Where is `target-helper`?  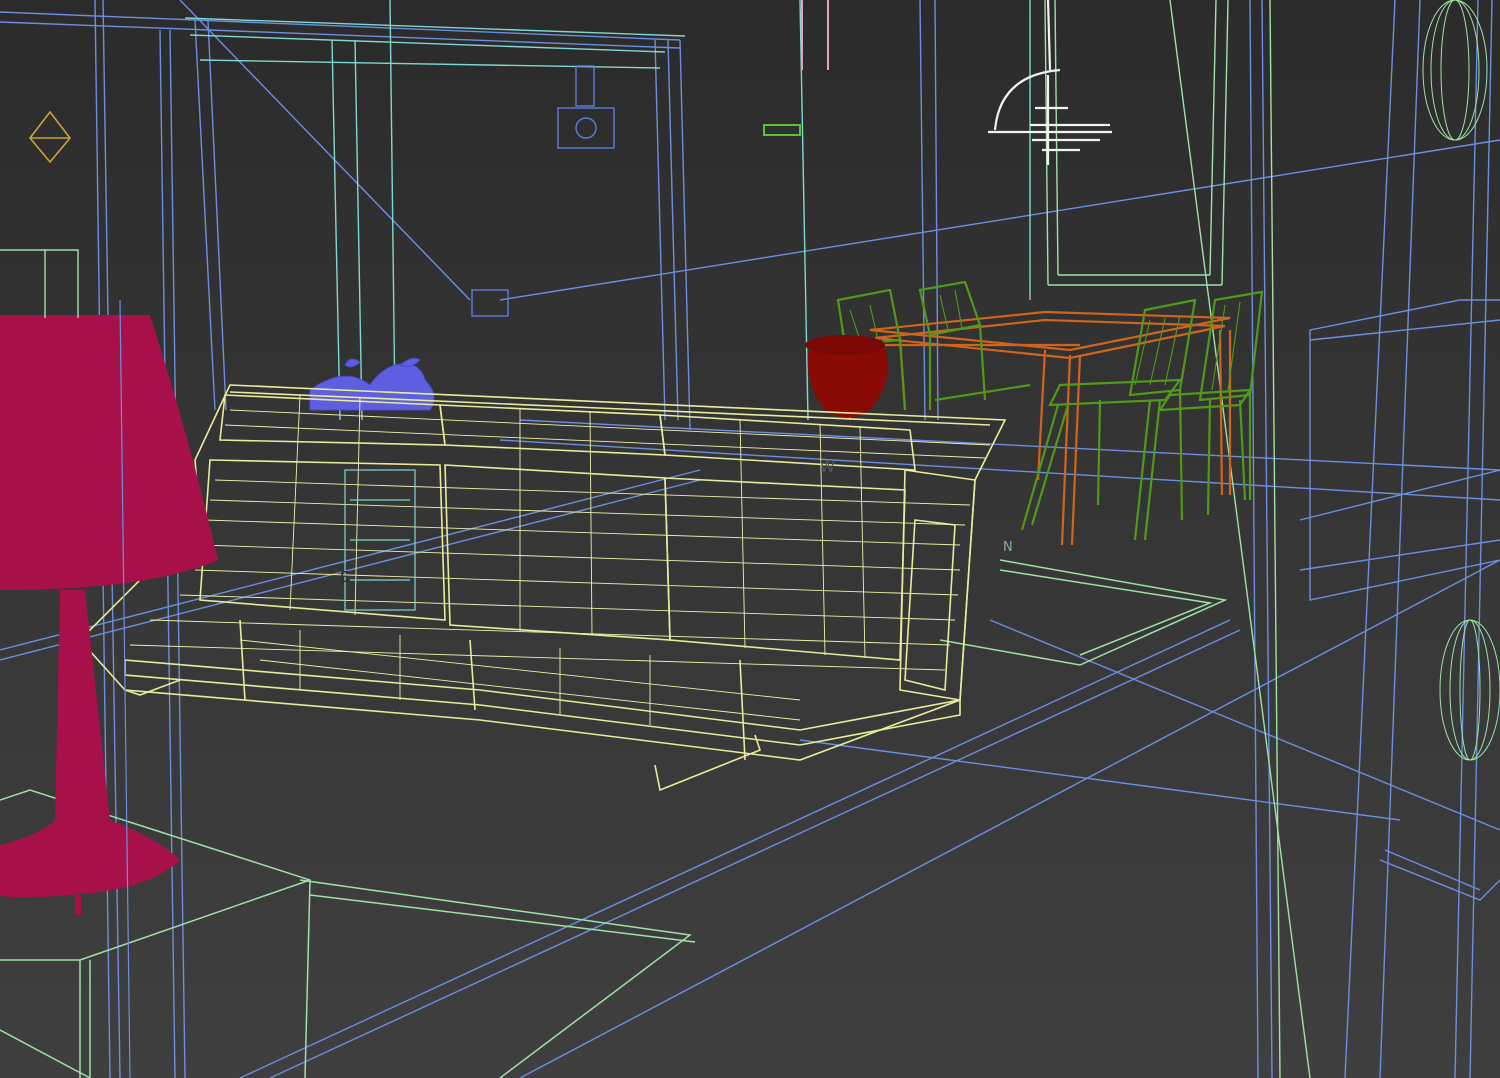 target-helper is located at coordinates (782, 130).